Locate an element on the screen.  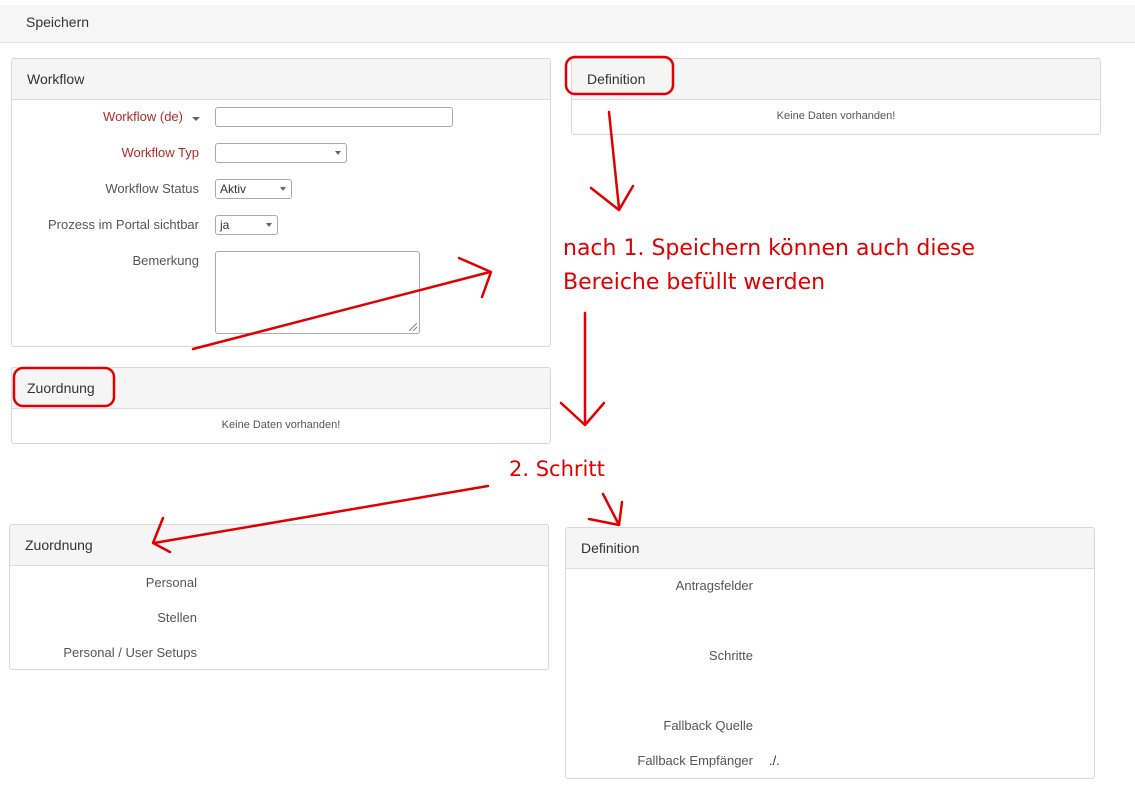
arrow-down-2-head is located at coordinates (582, 414).